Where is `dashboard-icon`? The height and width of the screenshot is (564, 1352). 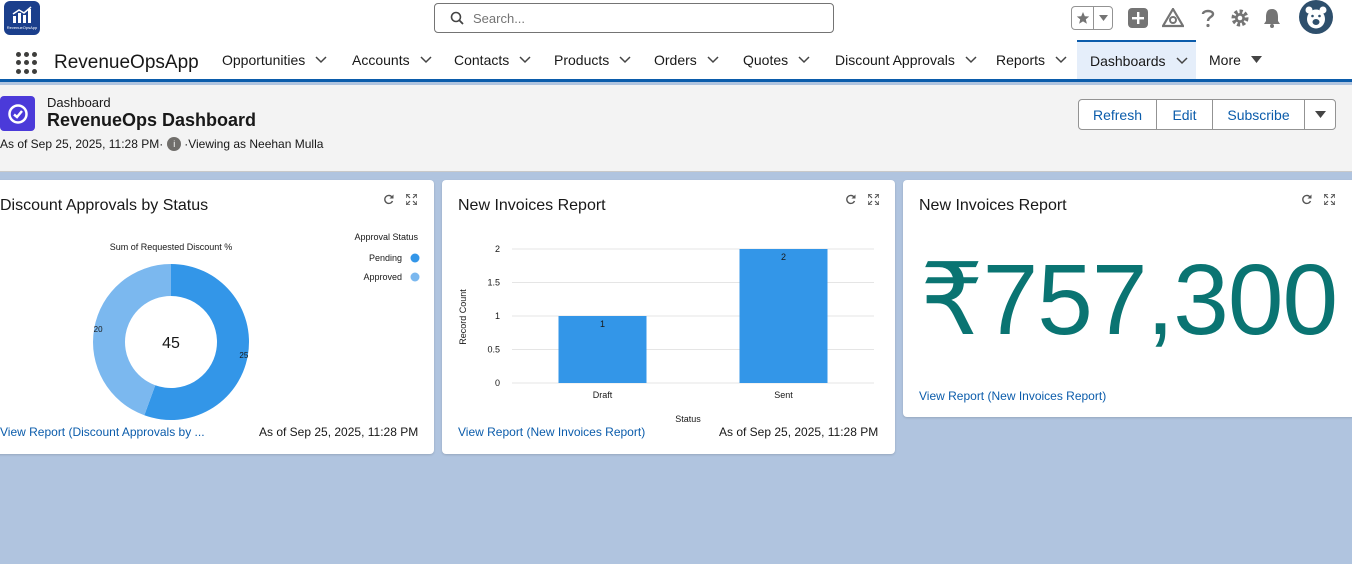 dashboard-icon is located at coordinates (17, 113).